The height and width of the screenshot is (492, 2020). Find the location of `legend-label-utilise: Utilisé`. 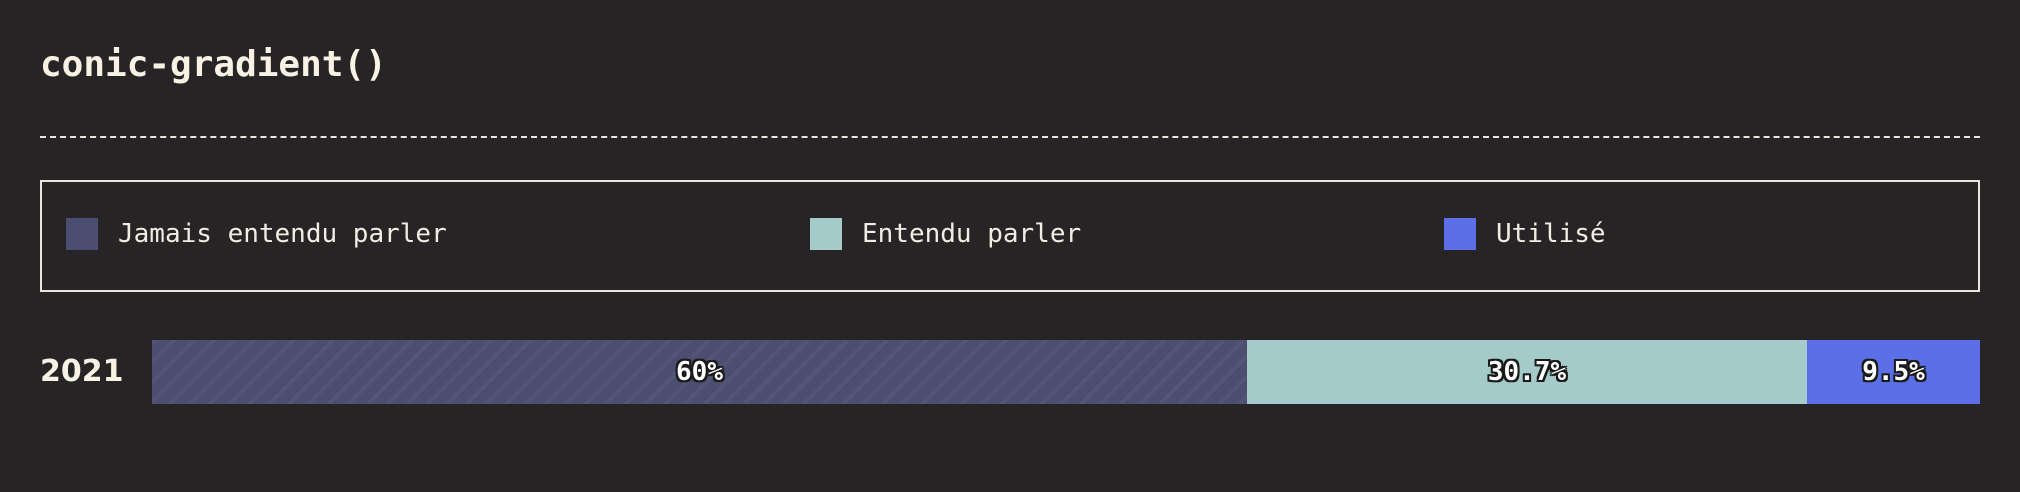

legend-label-utilise: Utilisé is located at coordinates (1551, 234).